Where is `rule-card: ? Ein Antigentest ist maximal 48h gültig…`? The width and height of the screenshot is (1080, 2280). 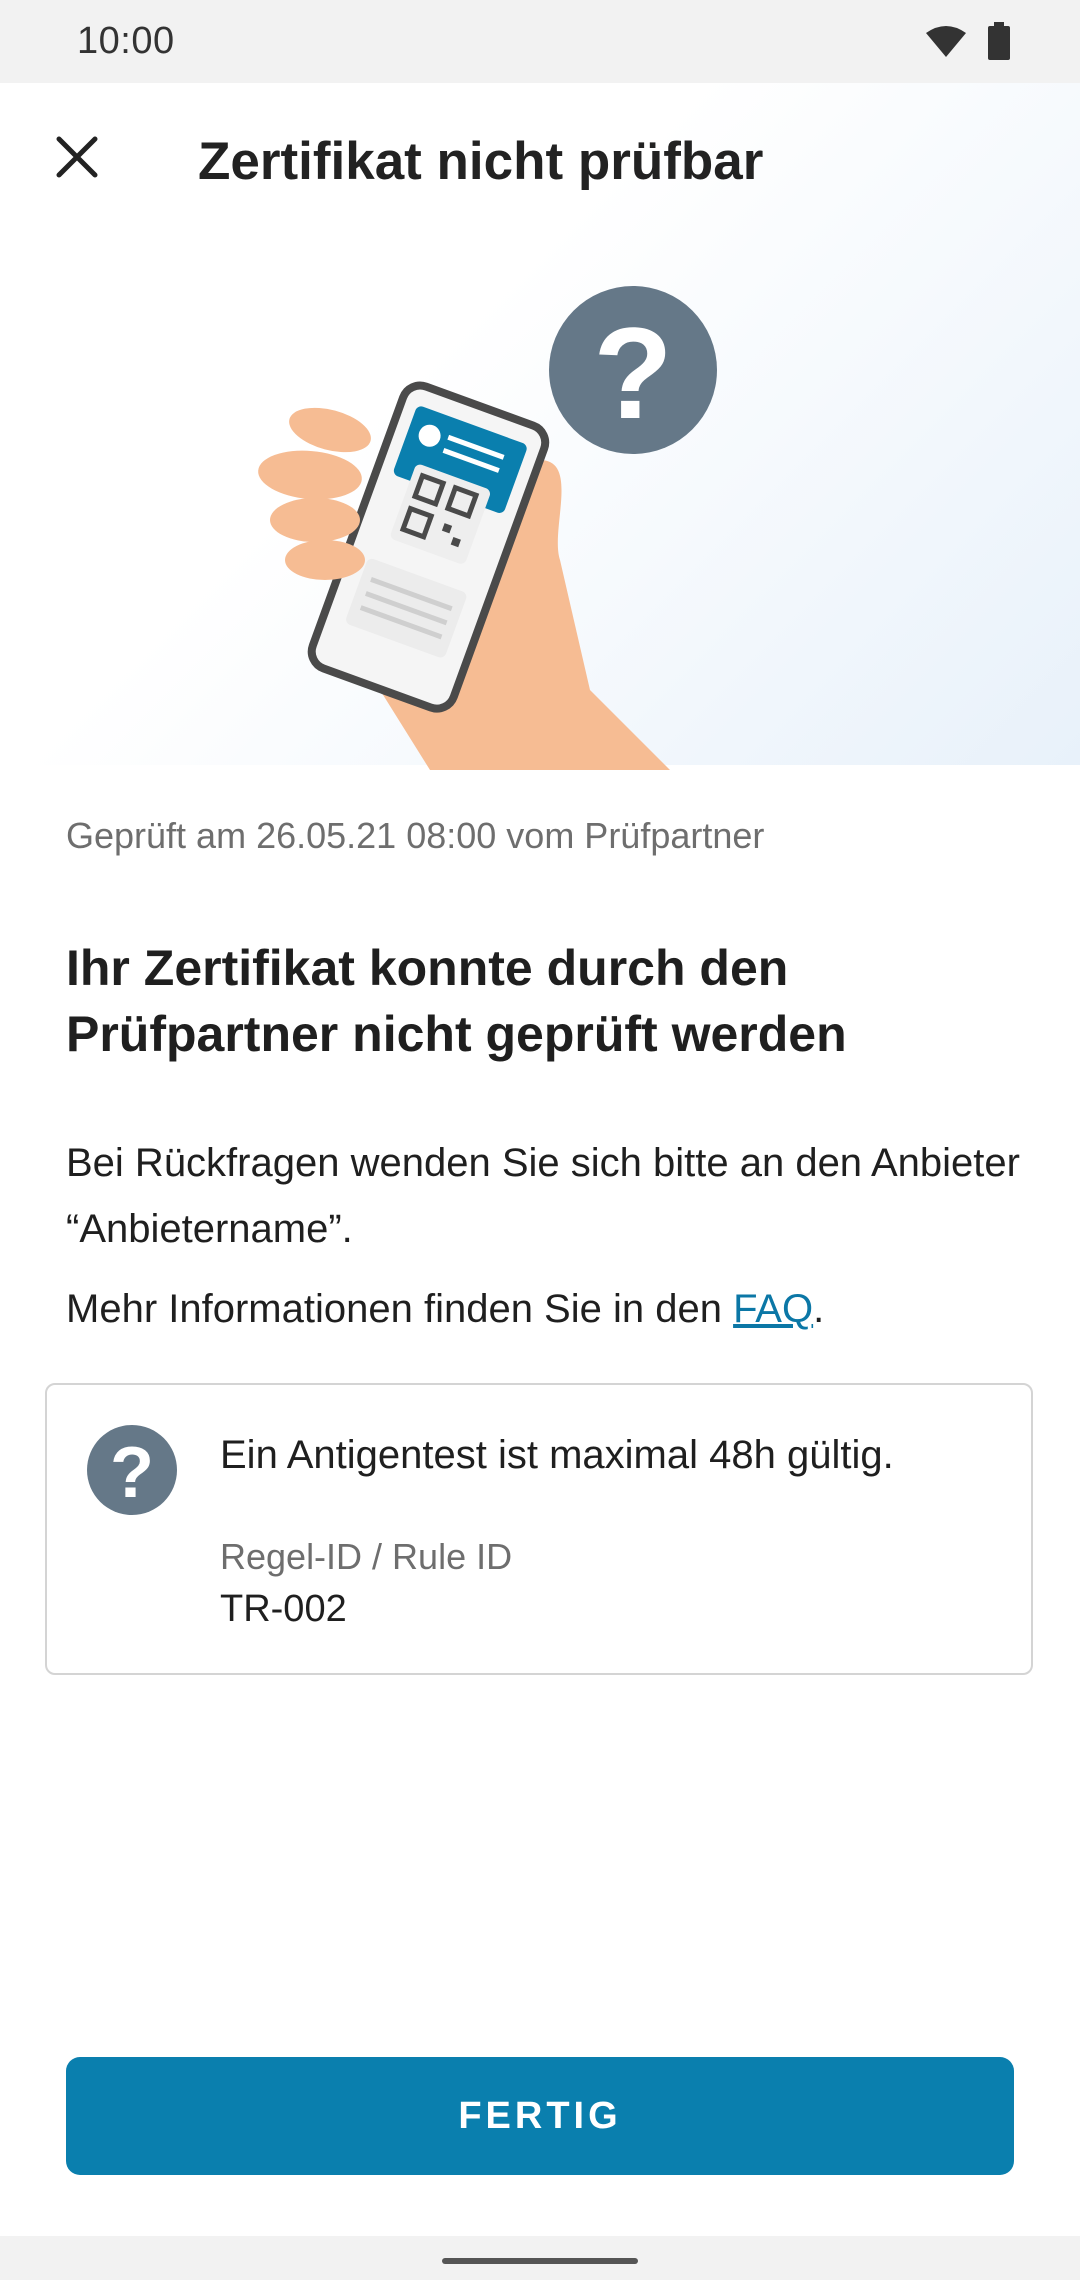
rule-card: ? Ein Antigentest ist maximal 48h gültig… is located at coordinates (539, 1529).